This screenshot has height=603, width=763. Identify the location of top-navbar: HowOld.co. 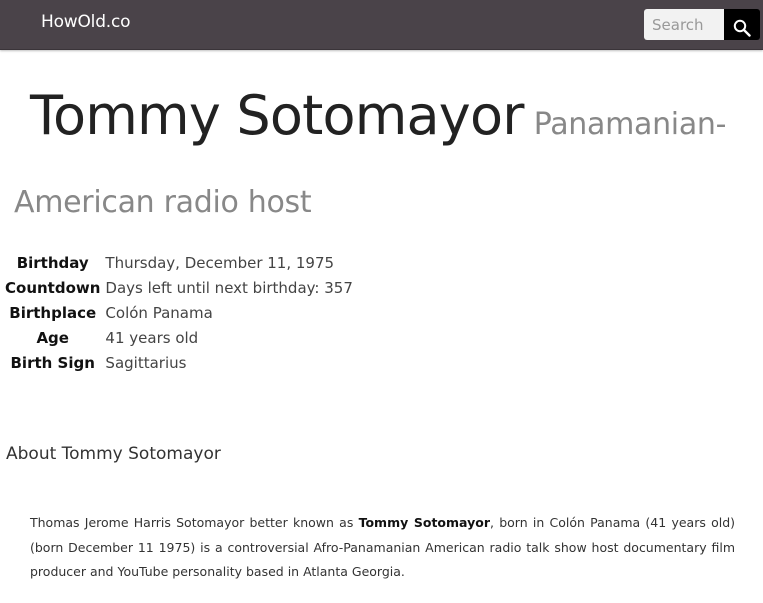
(381, 25).